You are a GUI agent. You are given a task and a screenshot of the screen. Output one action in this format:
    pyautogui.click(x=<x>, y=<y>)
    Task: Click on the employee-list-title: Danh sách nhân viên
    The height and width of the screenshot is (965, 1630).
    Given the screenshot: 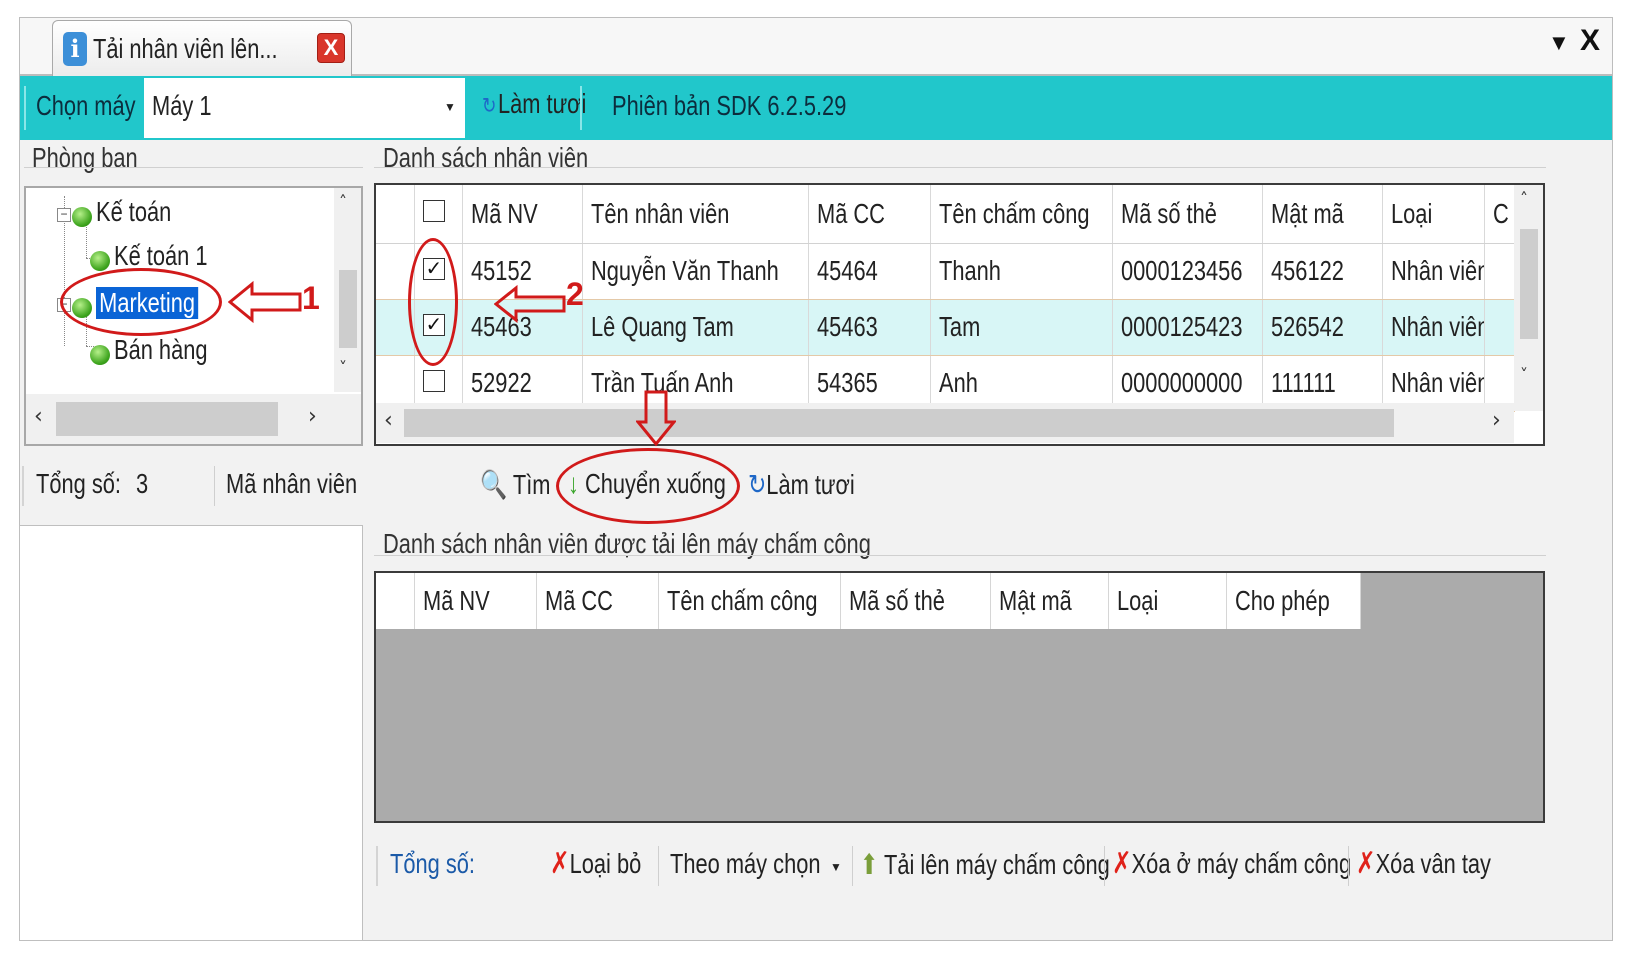 What is the action you would take?
    pyautogui.click(x=486, y=157)
    